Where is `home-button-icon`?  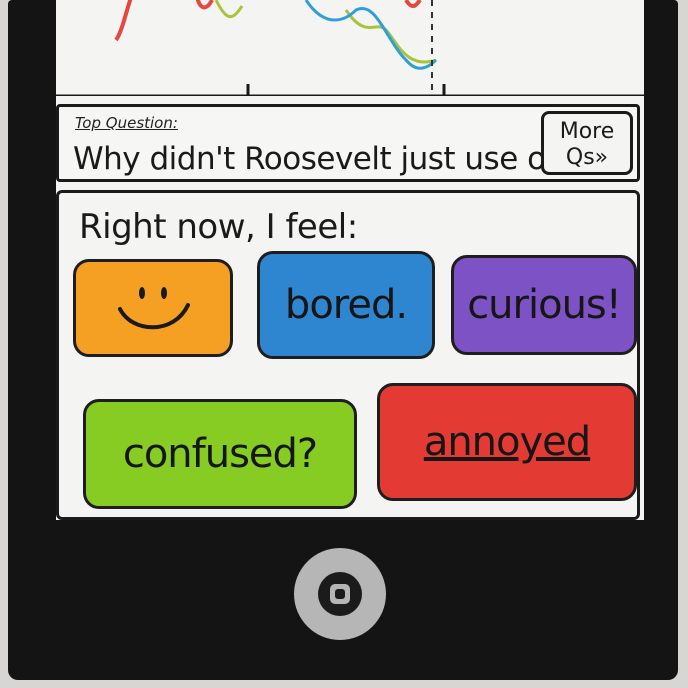 home-button-icon is located at coordinates (340, 594).